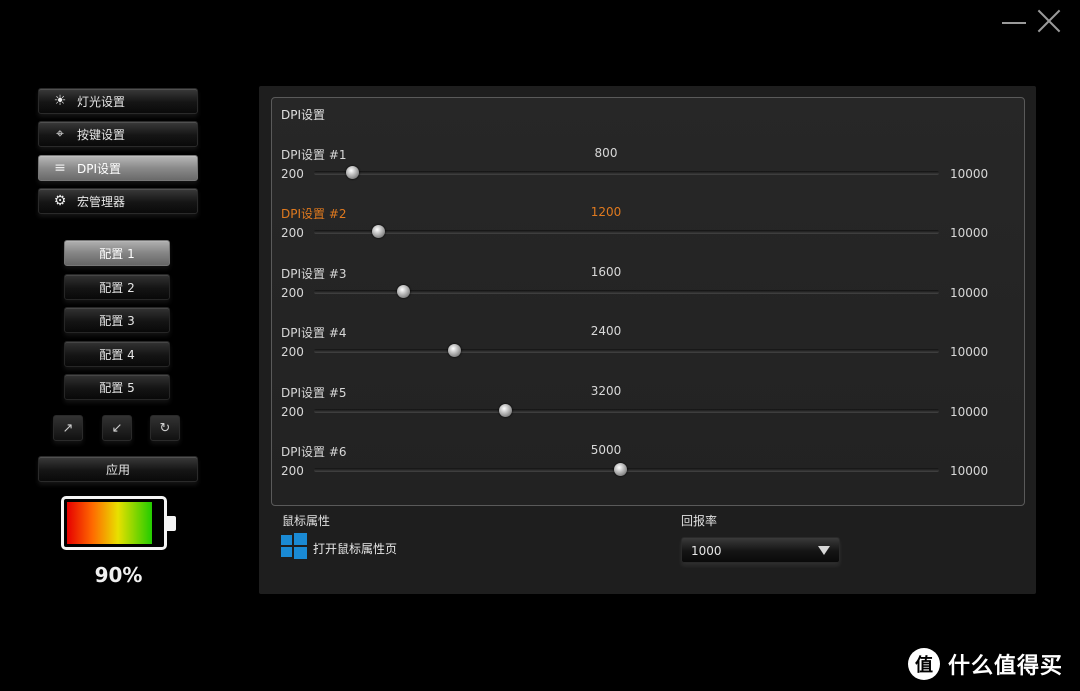 This screenshot has height=691, width=1080. I want to click on dpi-row-value: 1600, so click(606, 271).